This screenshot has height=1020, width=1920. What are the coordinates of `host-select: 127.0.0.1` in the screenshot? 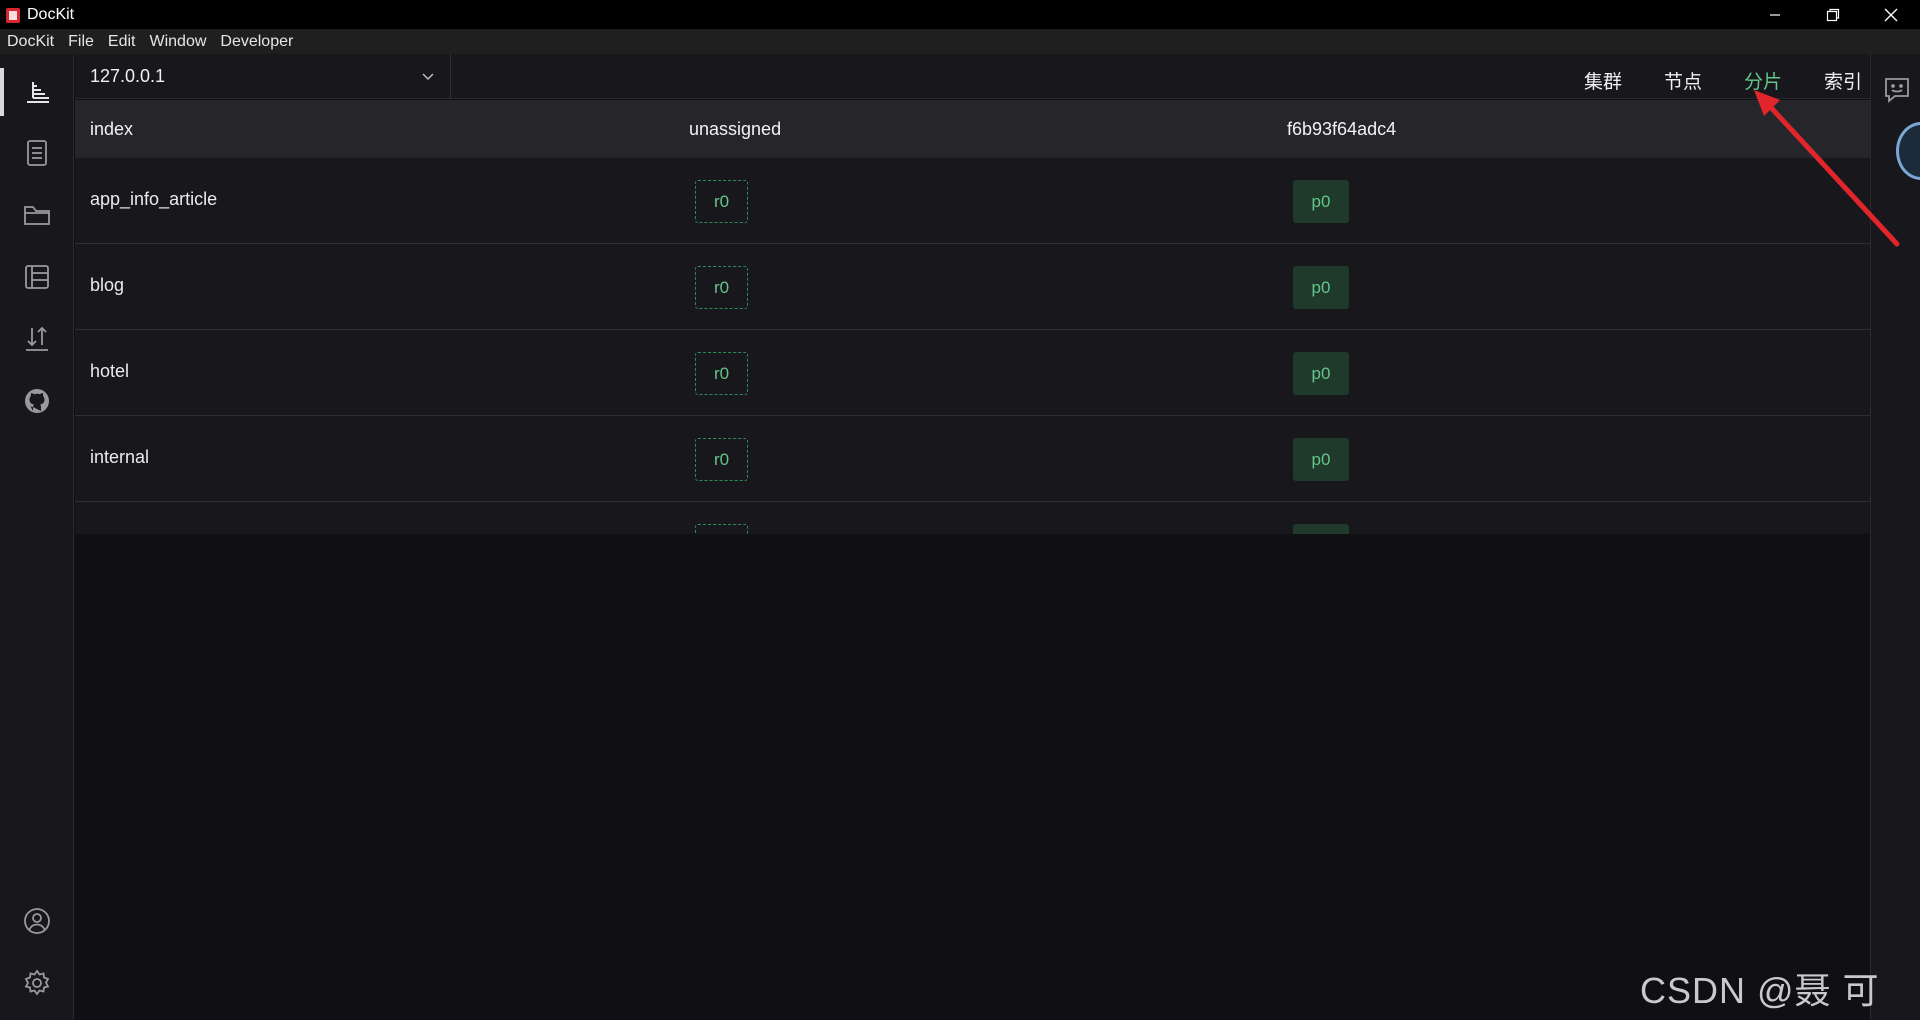 It's located at (263, 76).